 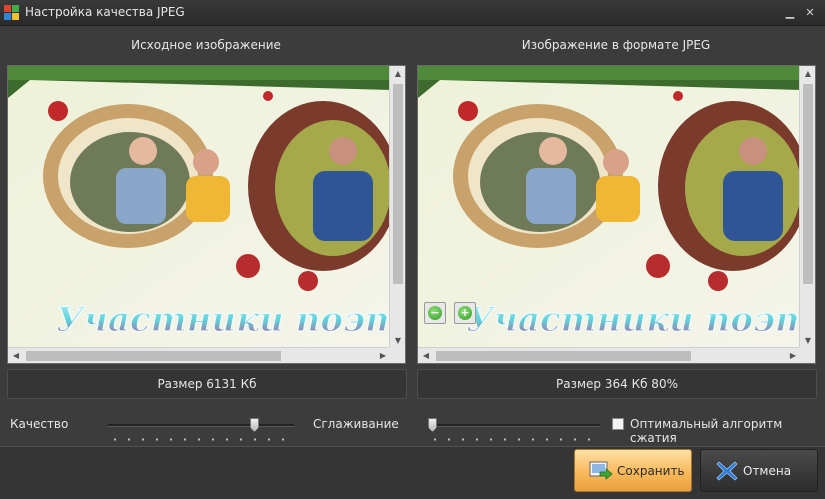 What do you see at coordinates (514, 425) in the screenshot?
I see `smoothing-slider-track` at bounding box center [514, 425].